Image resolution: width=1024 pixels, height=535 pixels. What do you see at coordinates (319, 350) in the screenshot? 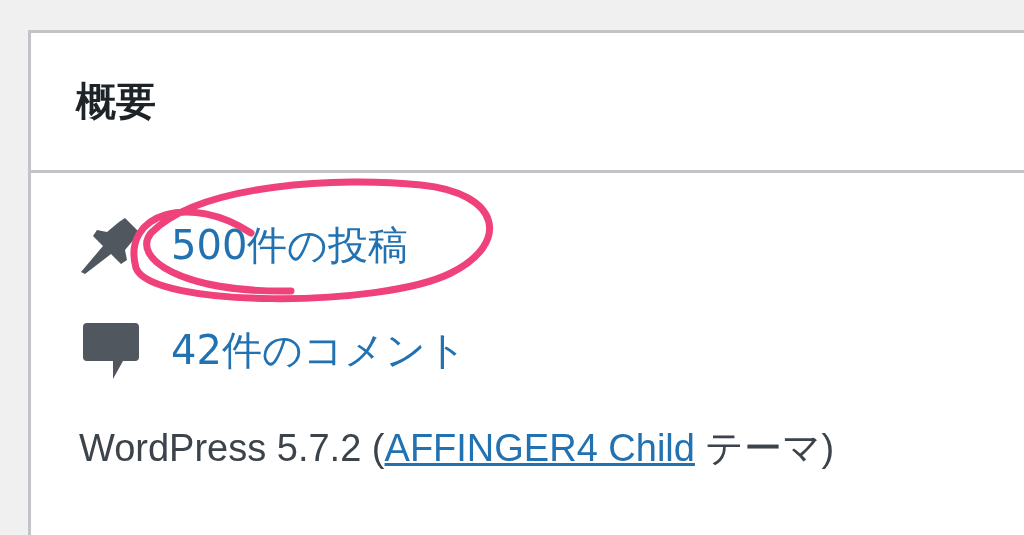
I see `item-link: 42件のコメント` at bounding box center [319, 350].